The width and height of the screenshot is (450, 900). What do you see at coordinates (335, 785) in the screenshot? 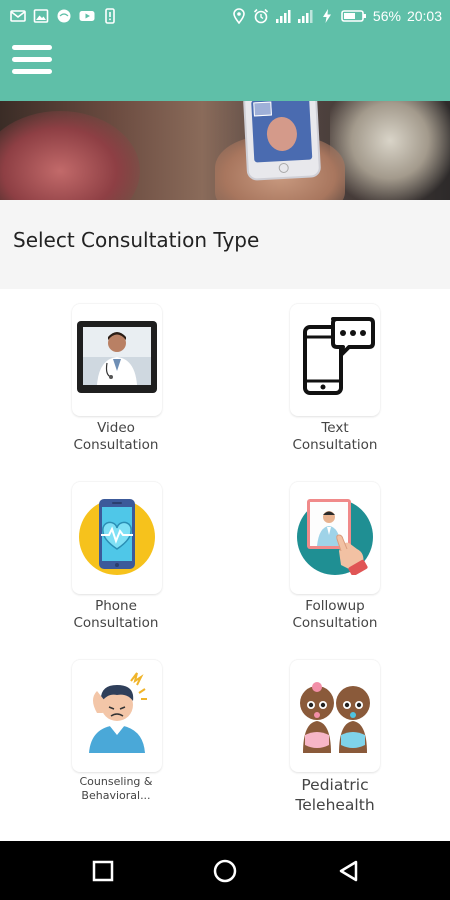
I see `label-line: Pediatric` at bounding box center [335, 785].